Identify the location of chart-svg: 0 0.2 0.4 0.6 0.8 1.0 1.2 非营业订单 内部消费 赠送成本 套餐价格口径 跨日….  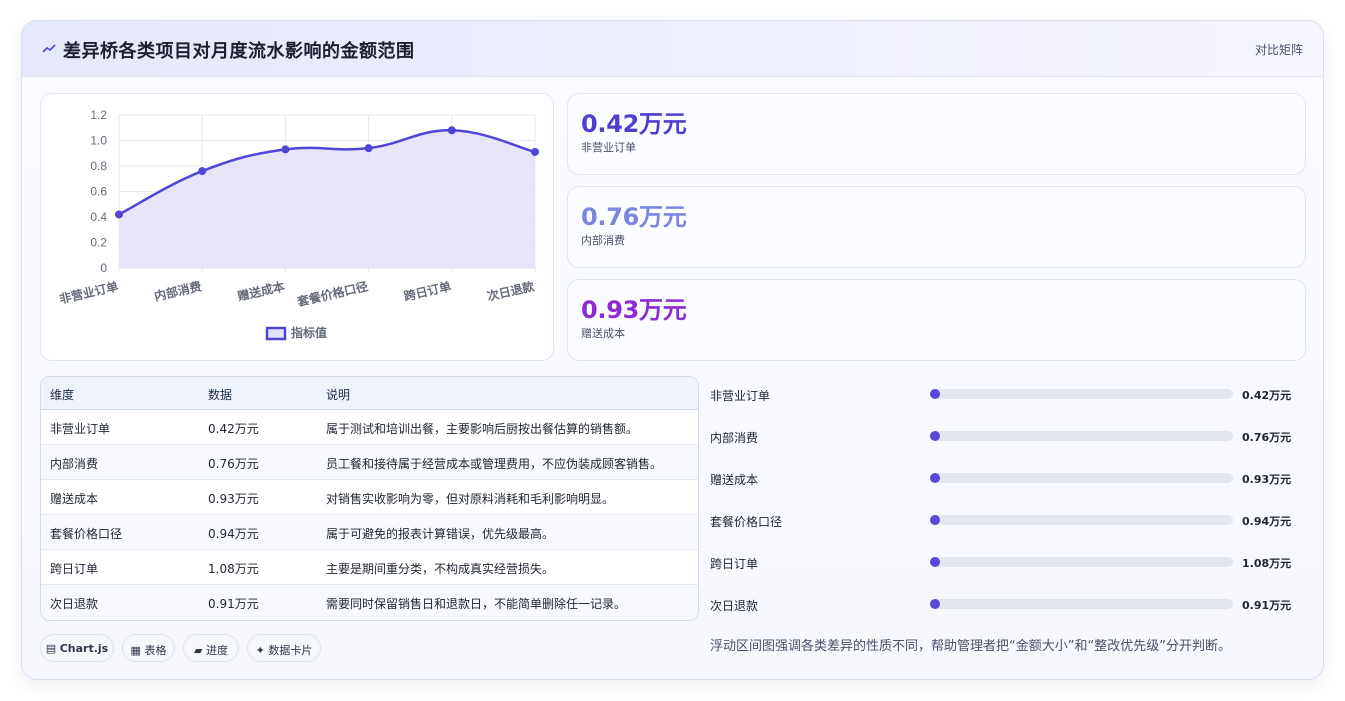
(298, 224).